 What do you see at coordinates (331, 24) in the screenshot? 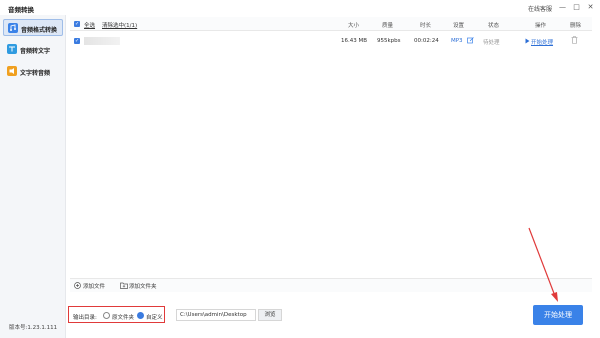
I see `table-header: ✓ 全选 清除选中(1/1) 大小 质量 时长 设置 状态 操作 删除` at bounding box center [331, 24].